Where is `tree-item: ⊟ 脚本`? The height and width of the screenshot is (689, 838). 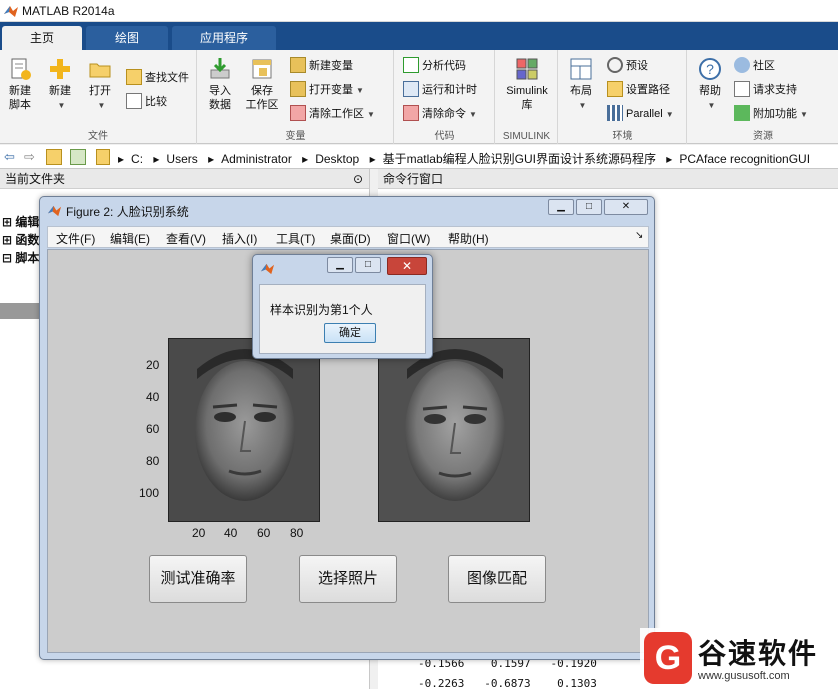 tree-item: ⊟ 脚本 is located at coordinates (20, 258).